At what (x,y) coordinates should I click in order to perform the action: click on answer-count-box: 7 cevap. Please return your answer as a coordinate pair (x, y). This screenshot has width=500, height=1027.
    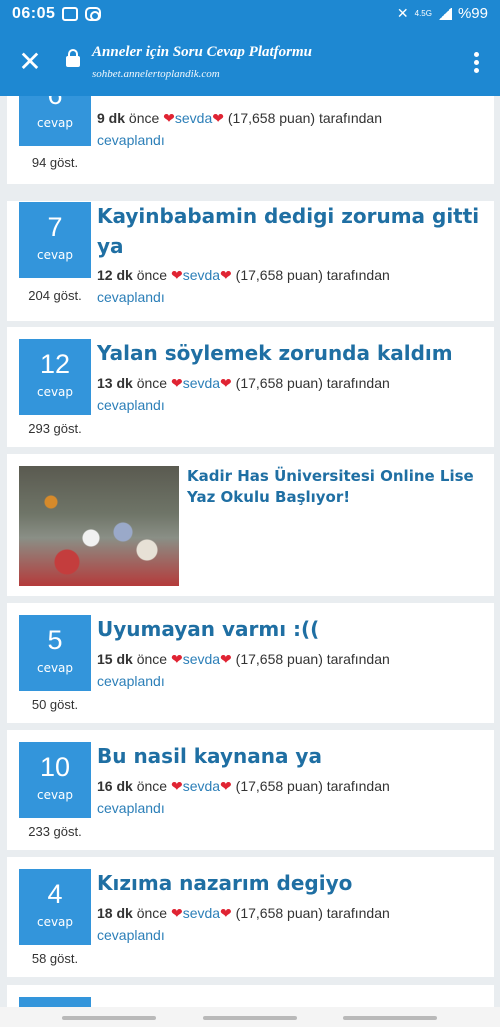
    Looking at the image, I should click on (55, 240).